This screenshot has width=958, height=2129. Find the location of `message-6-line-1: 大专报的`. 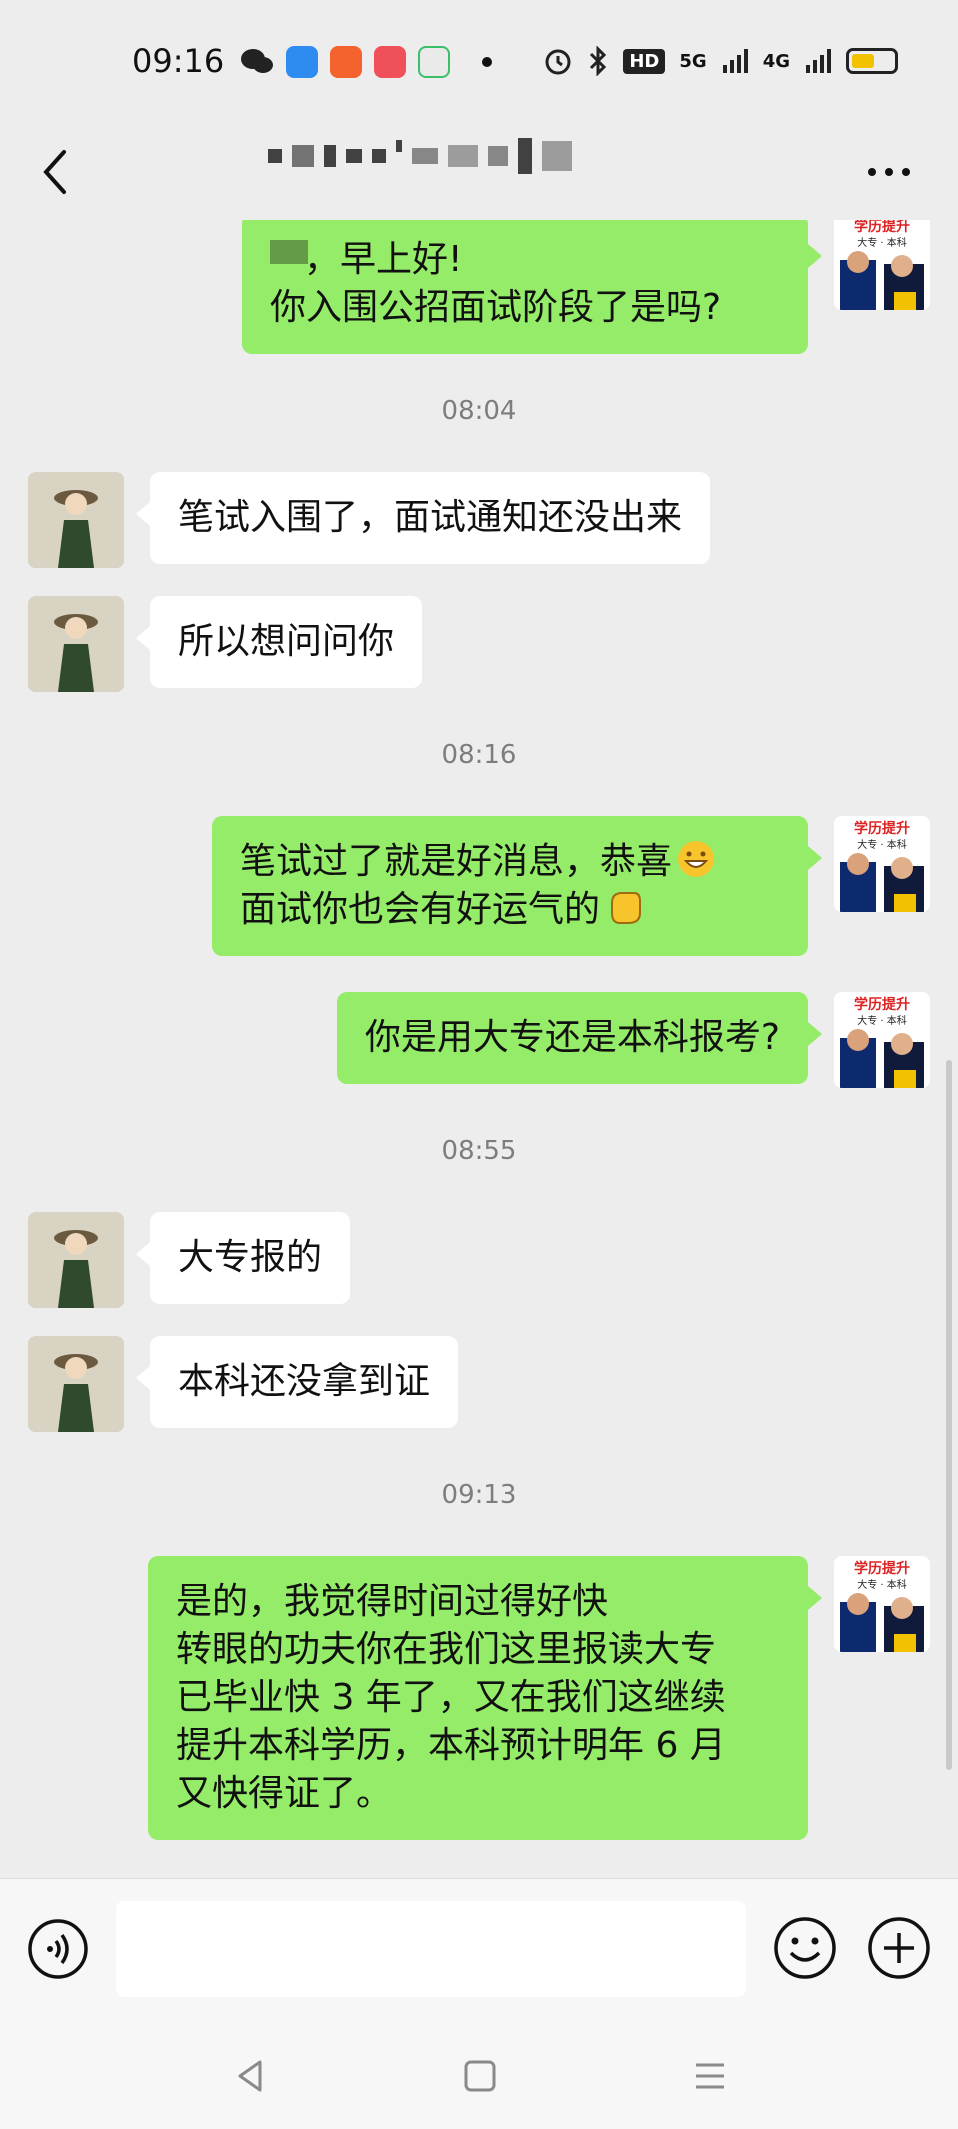

message-6-line-1: 大专报的 is located at coordinates (250, 1257).